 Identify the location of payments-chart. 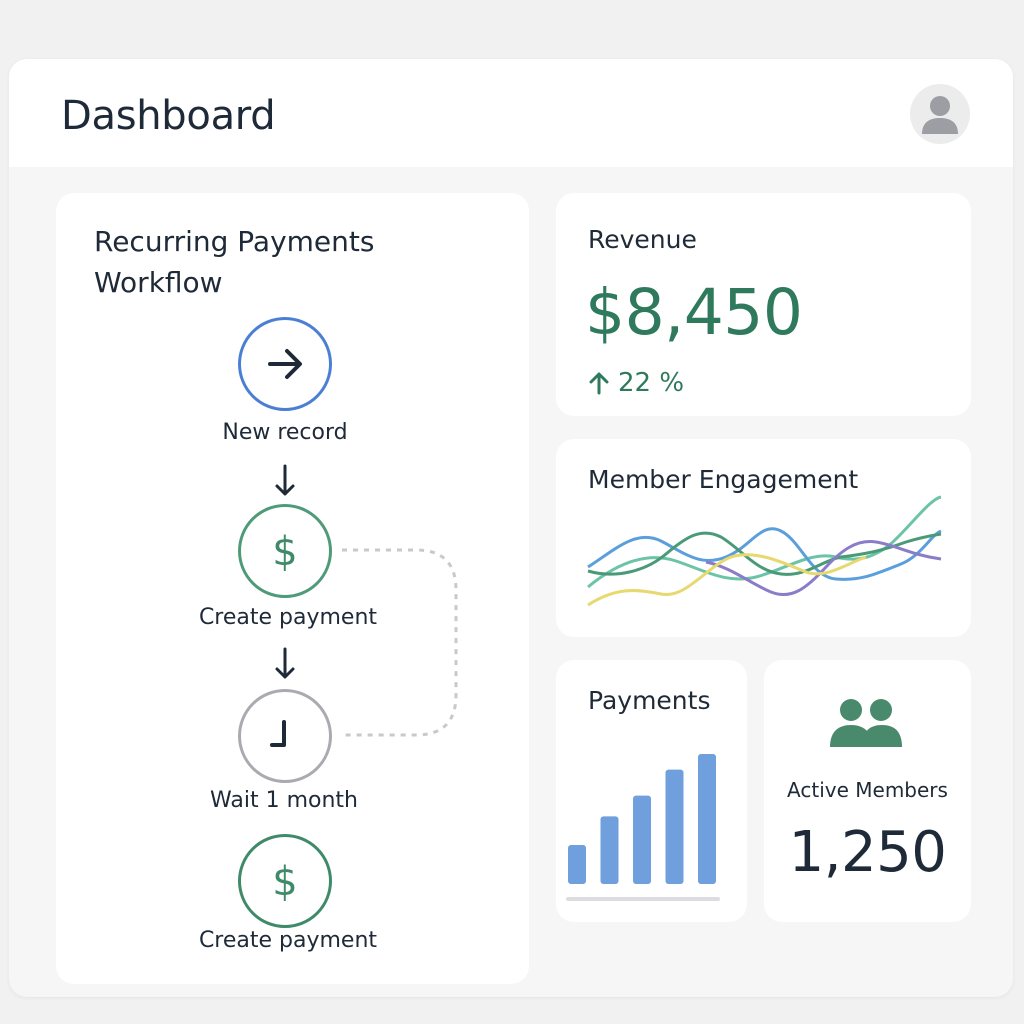
(643, 827).